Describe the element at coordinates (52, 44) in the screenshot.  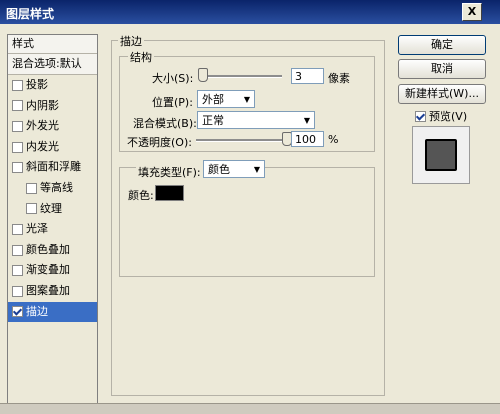
I see `style-list-header: 样式` at that location.